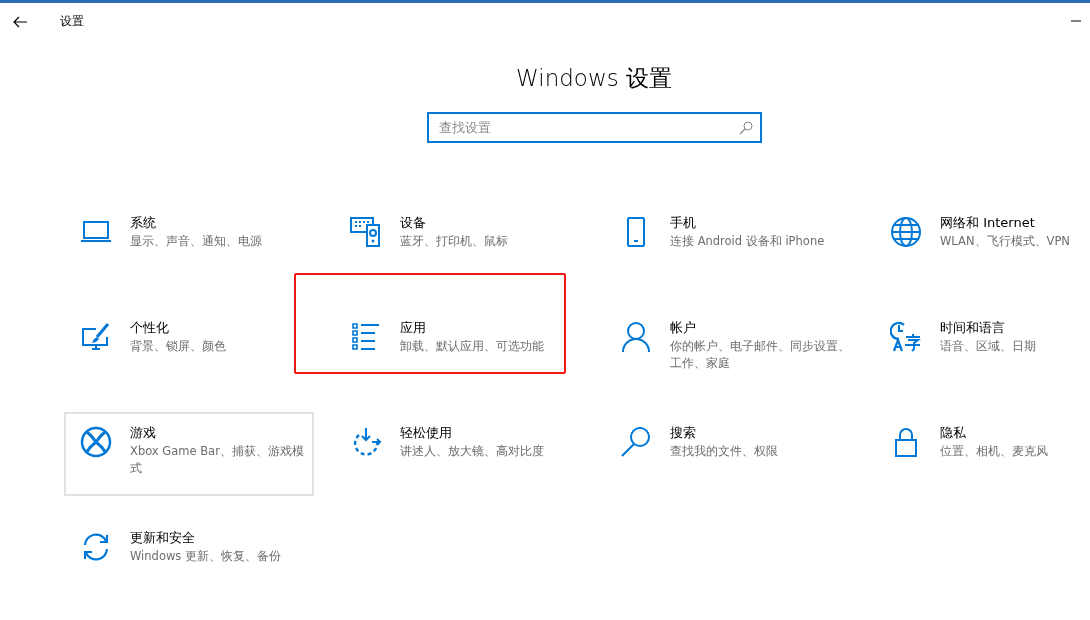  Describe the element at coordinates (472, 451) in the screenshot. I see `tile-description: 讲述人、放大镜、高对比度` at that location.